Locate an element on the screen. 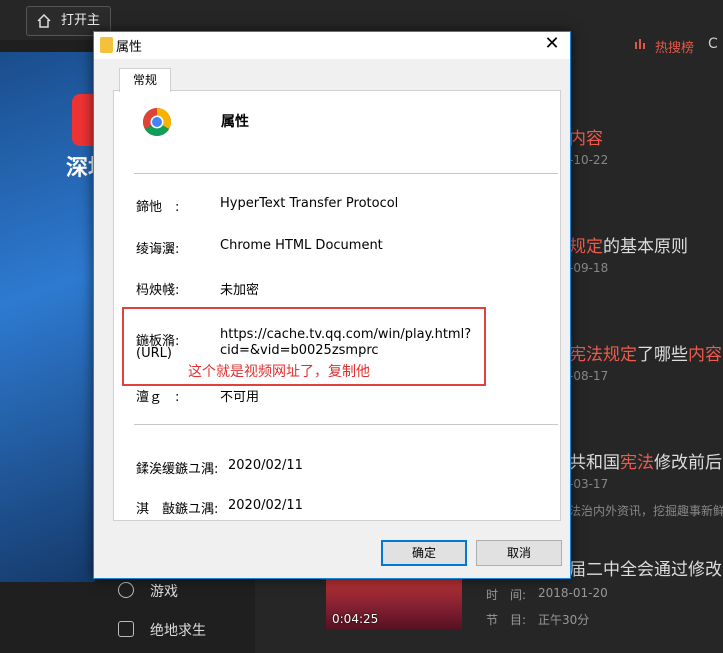 Image resolution: width=723 pixels, height=653 pixels. chrome-icon is located at coordinates (157, 122).